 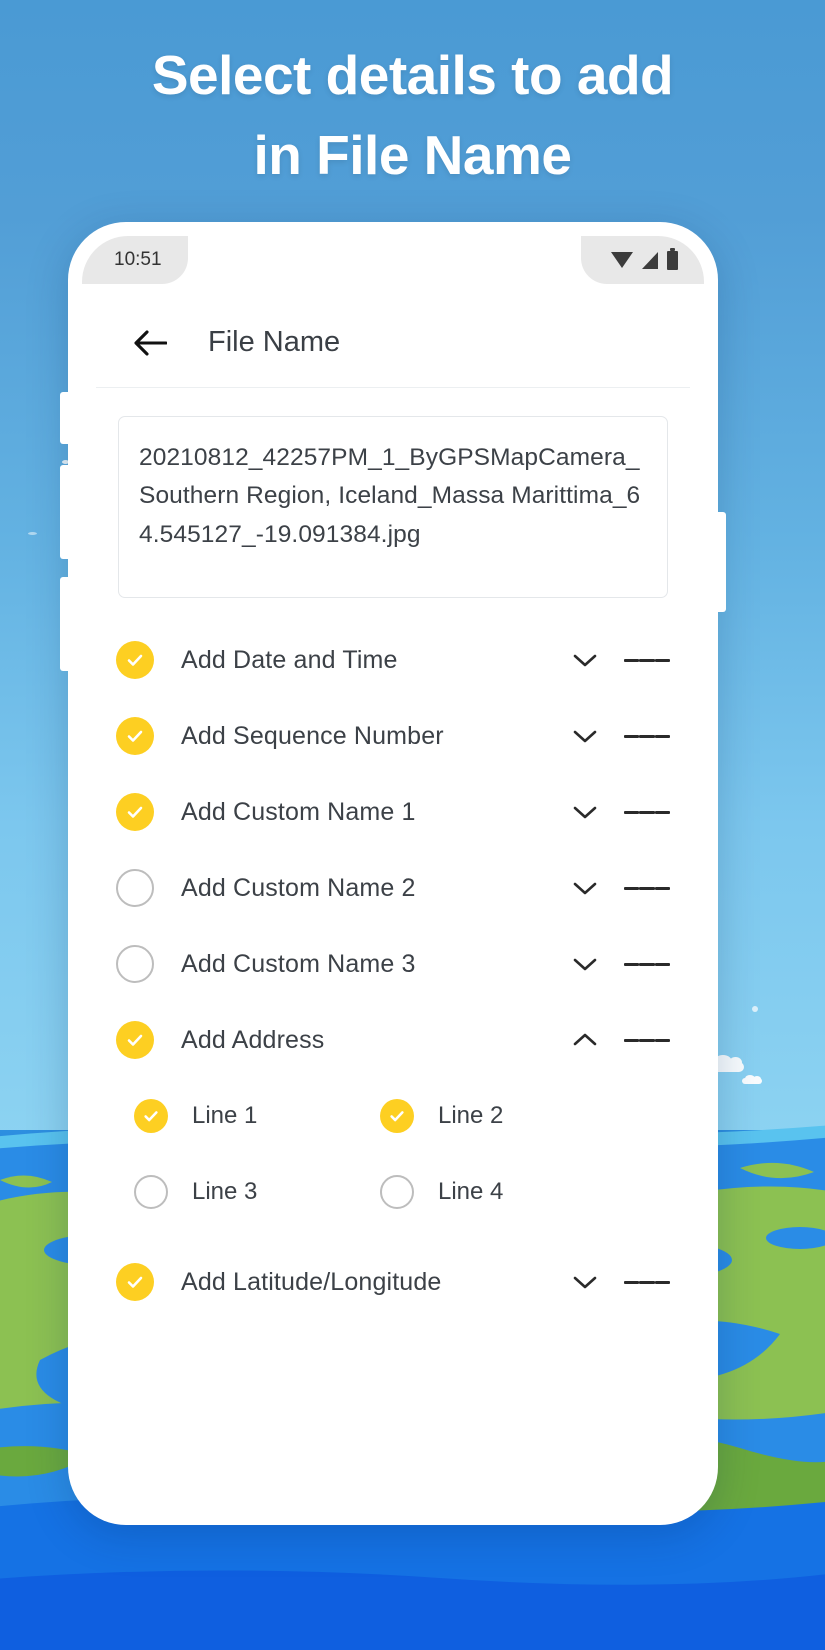 I want to click on option-label: Add Custom Name 2, so click(x=298, y=887).